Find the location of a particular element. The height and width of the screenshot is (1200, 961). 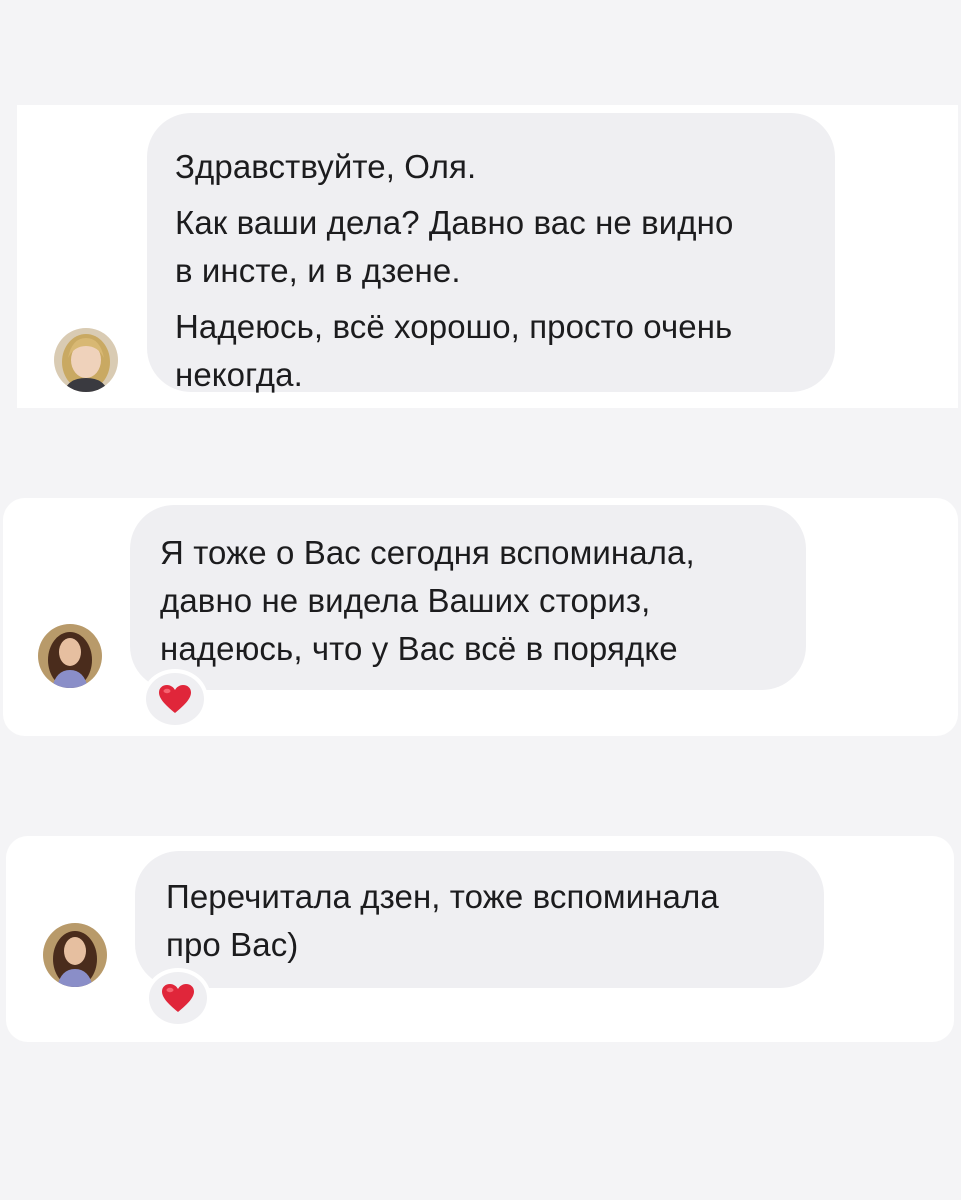

message-line: Здравствуйте, Оля. is located at coordinates (326, 166).